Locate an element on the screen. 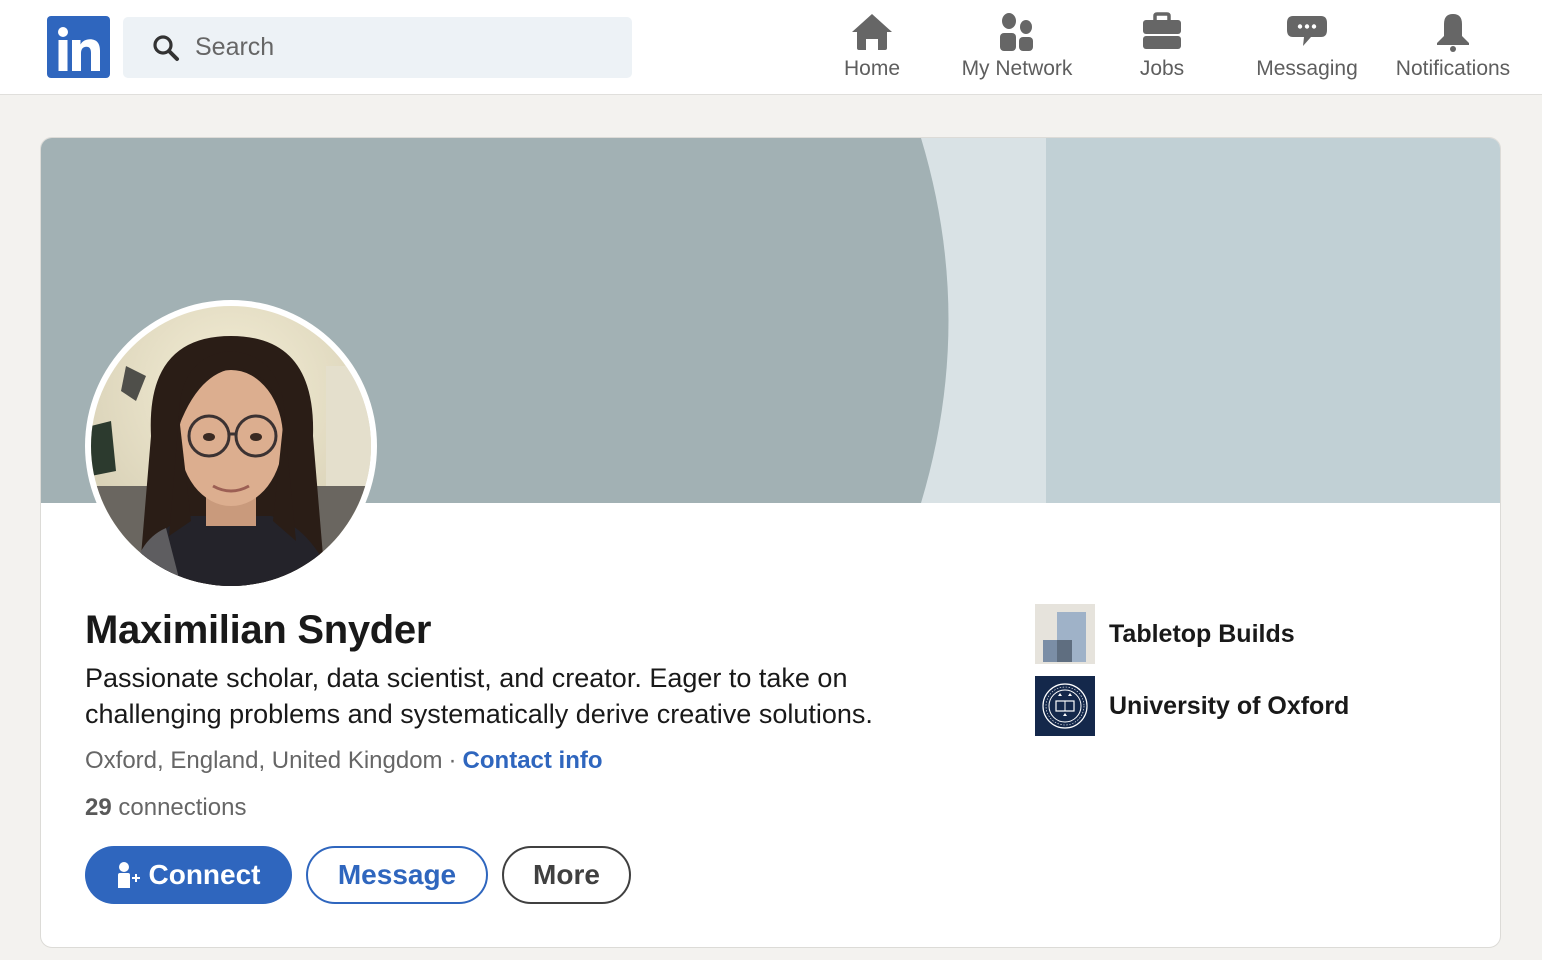  home-icon is located at coordinates (872, 32).